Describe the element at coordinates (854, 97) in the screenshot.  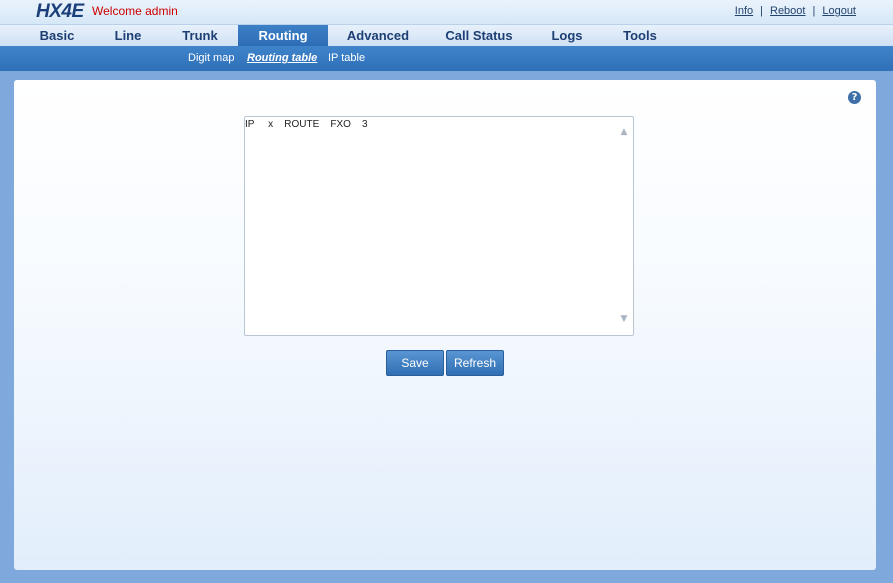
I see `help-icon: ?` at that location.